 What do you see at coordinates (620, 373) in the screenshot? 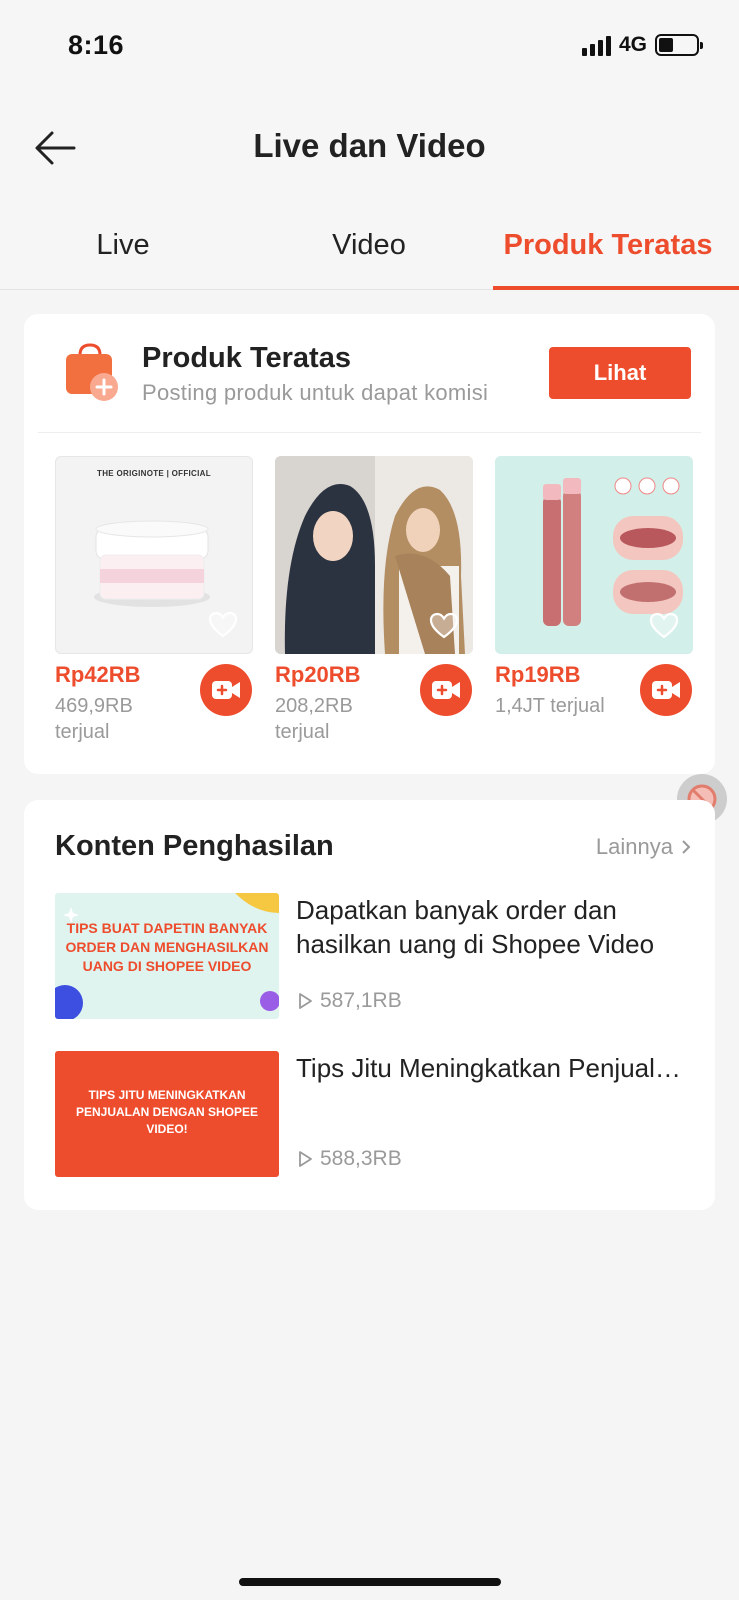
I see `lihat-button: Lihat` at bounding box center [620, 373].